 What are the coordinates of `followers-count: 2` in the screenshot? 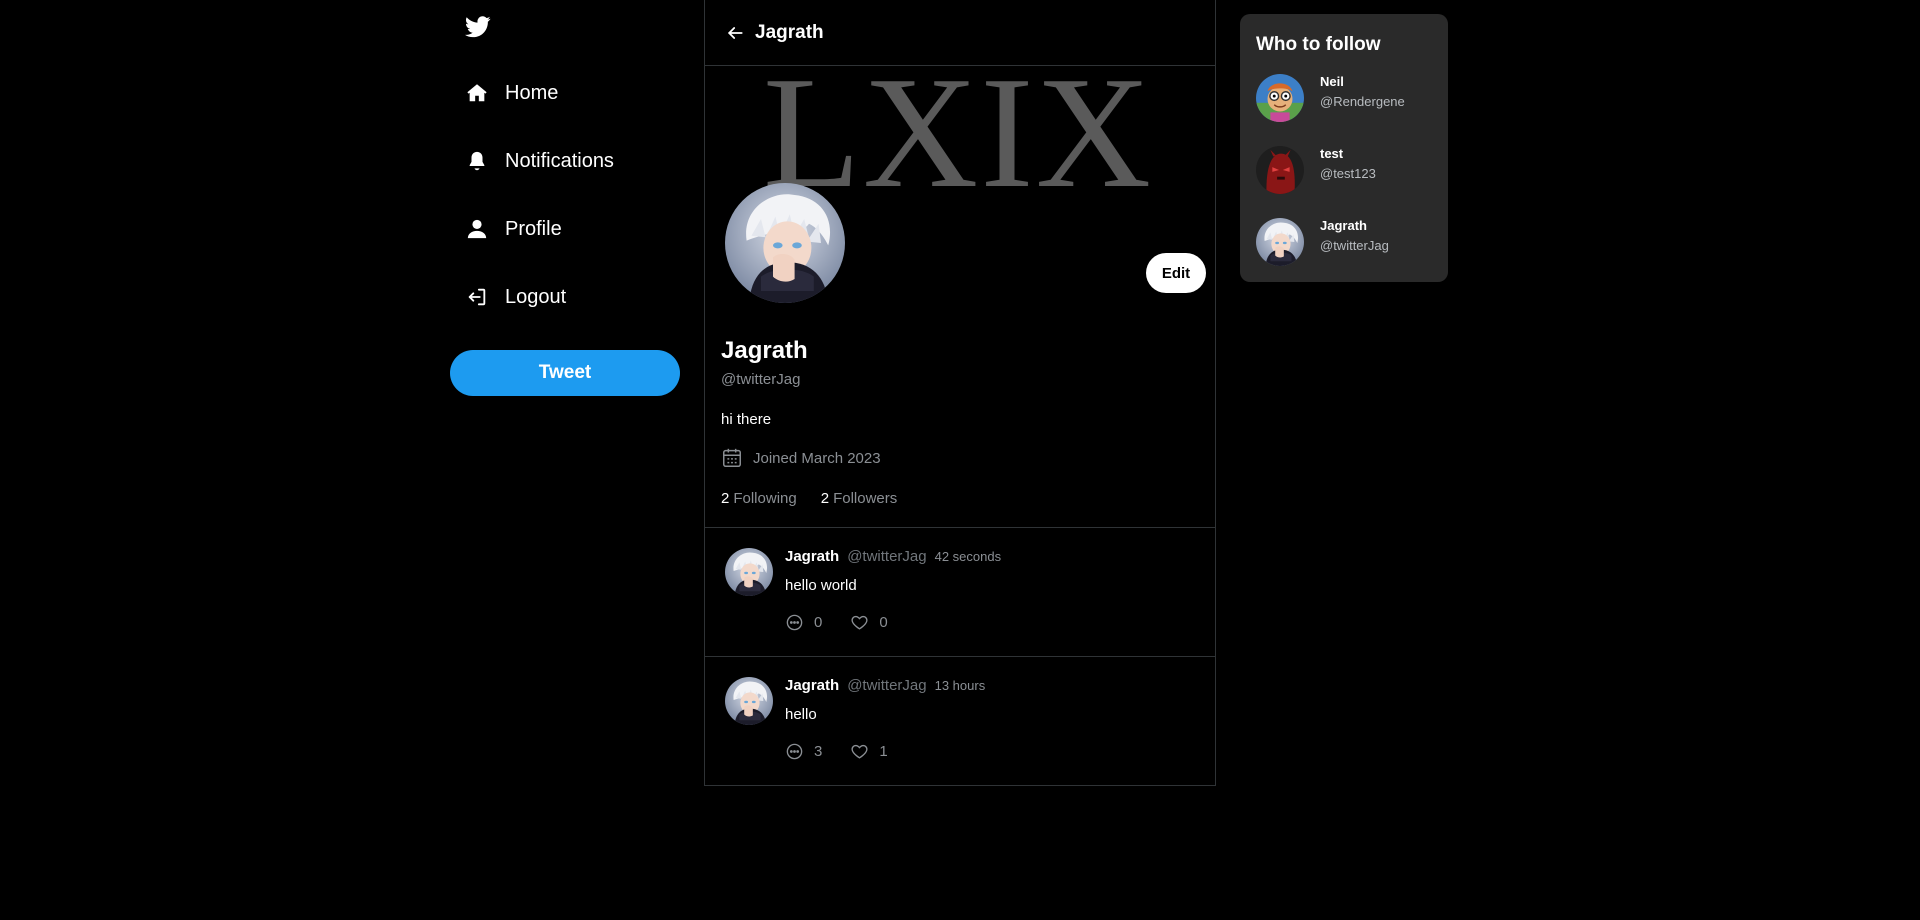 It's located at (825, 498).